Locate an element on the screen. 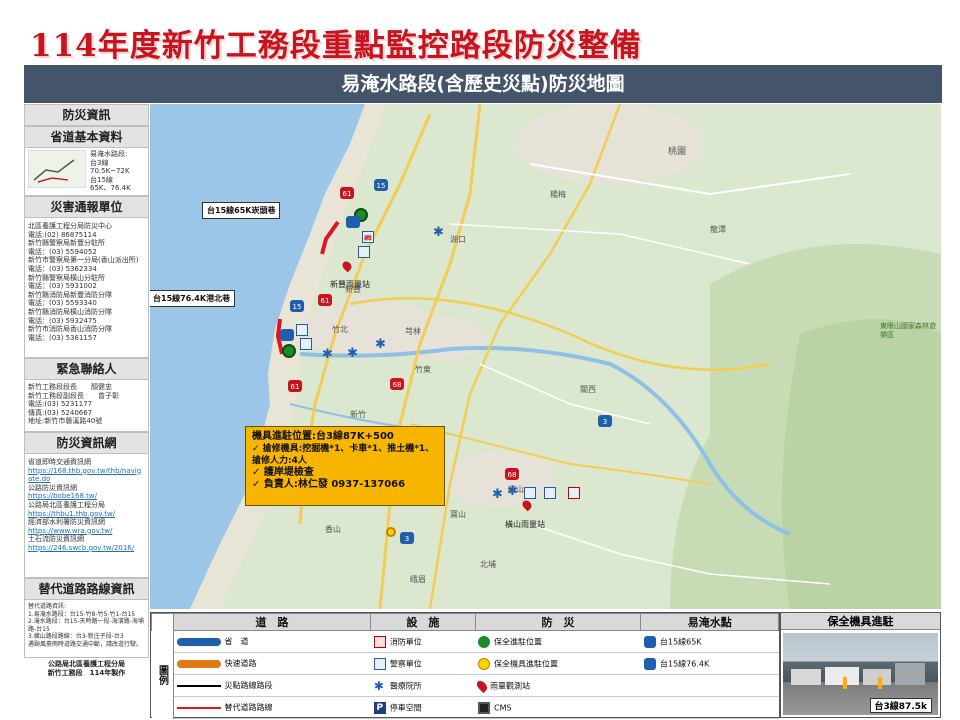  cms-sign-icon is located at coordinates (484, 707).